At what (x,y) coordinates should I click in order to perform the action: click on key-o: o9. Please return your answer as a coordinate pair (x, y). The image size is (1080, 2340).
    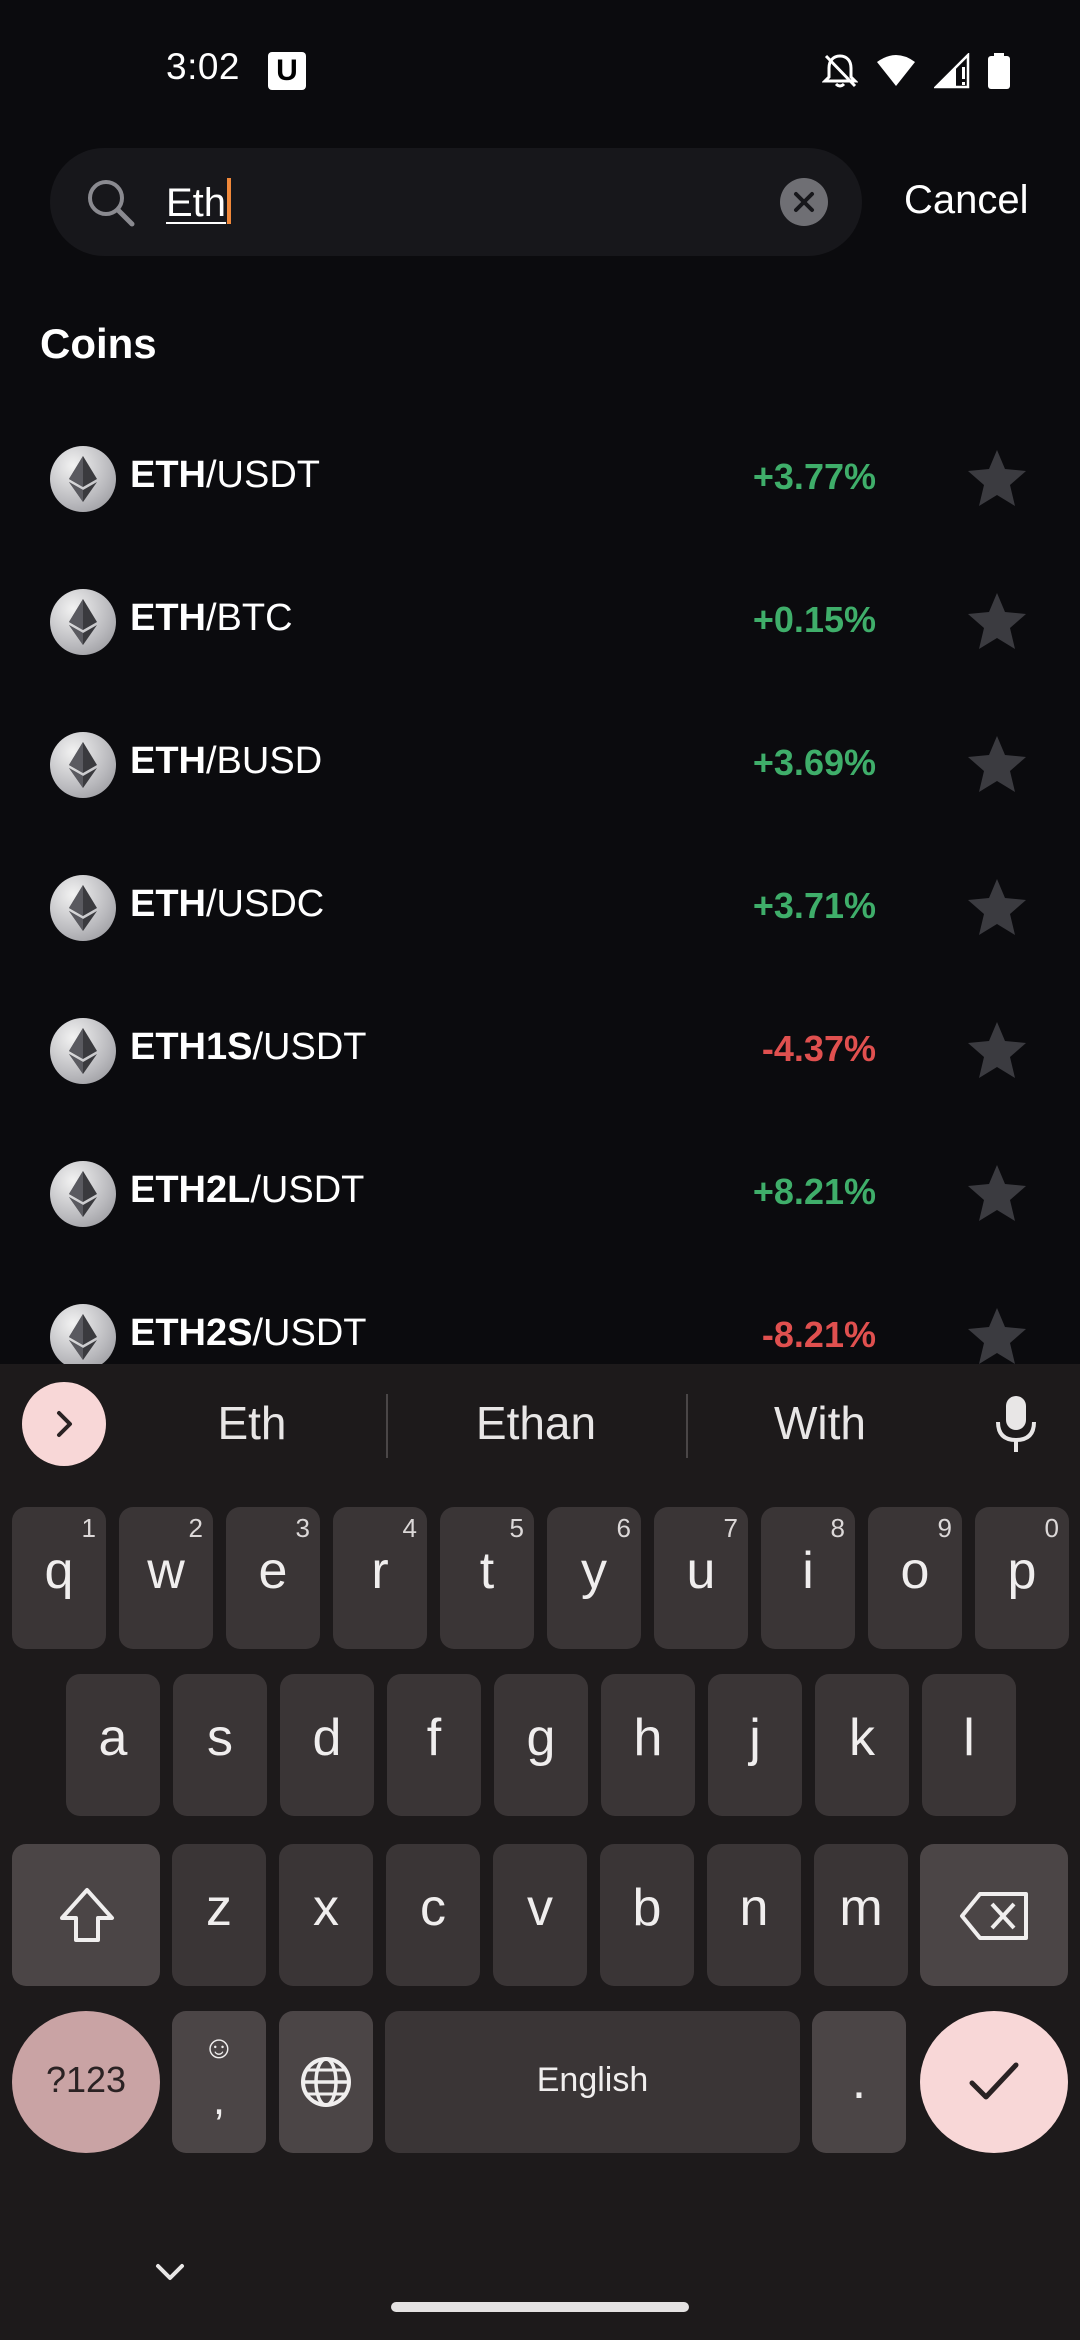
    Looking at the image, I should click on (915, 1578).